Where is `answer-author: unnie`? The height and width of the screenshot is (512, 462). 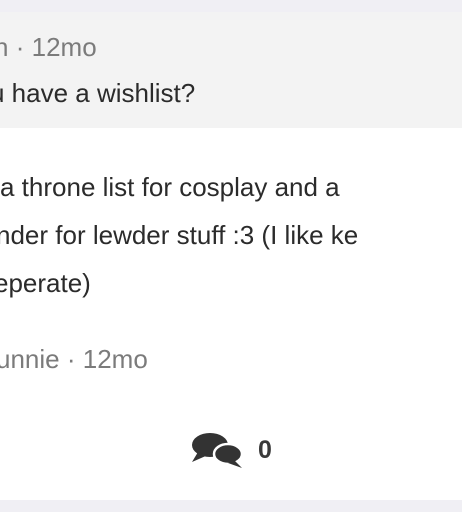 answer-author: unnie is located at coordinates (30, 359).